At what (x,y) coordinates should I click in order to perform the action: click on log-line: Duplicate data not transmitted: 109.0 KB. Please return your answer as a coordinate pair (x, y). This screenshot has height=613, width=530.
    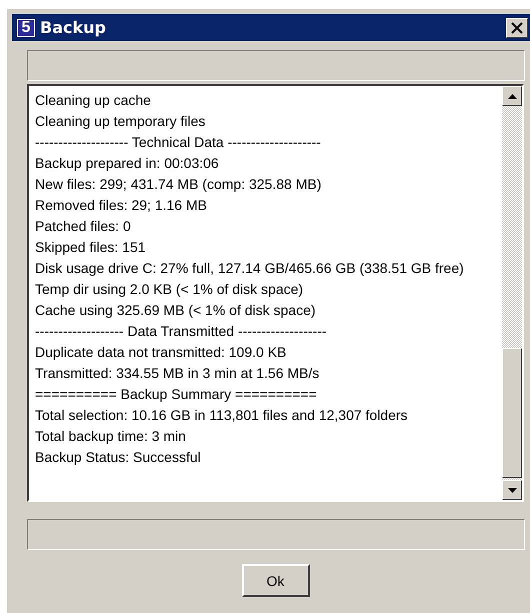
    Looking at the image, I should click on (161, 352).